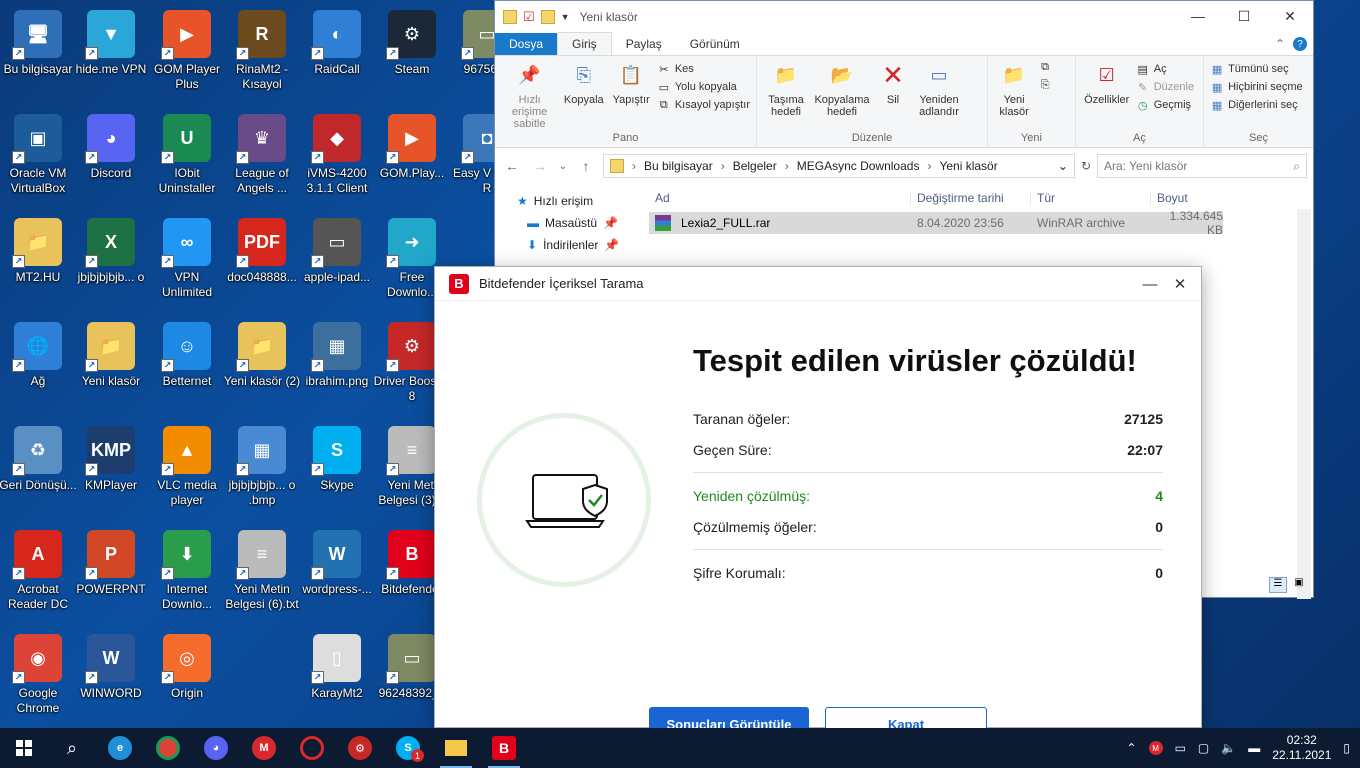 The image size is (1360, 768). What do you see at coordinates (1202, 166) in the screenshot?
I see `search-input: Ara: Yeni klasör ⌕` at bounding box center [1202, 166].